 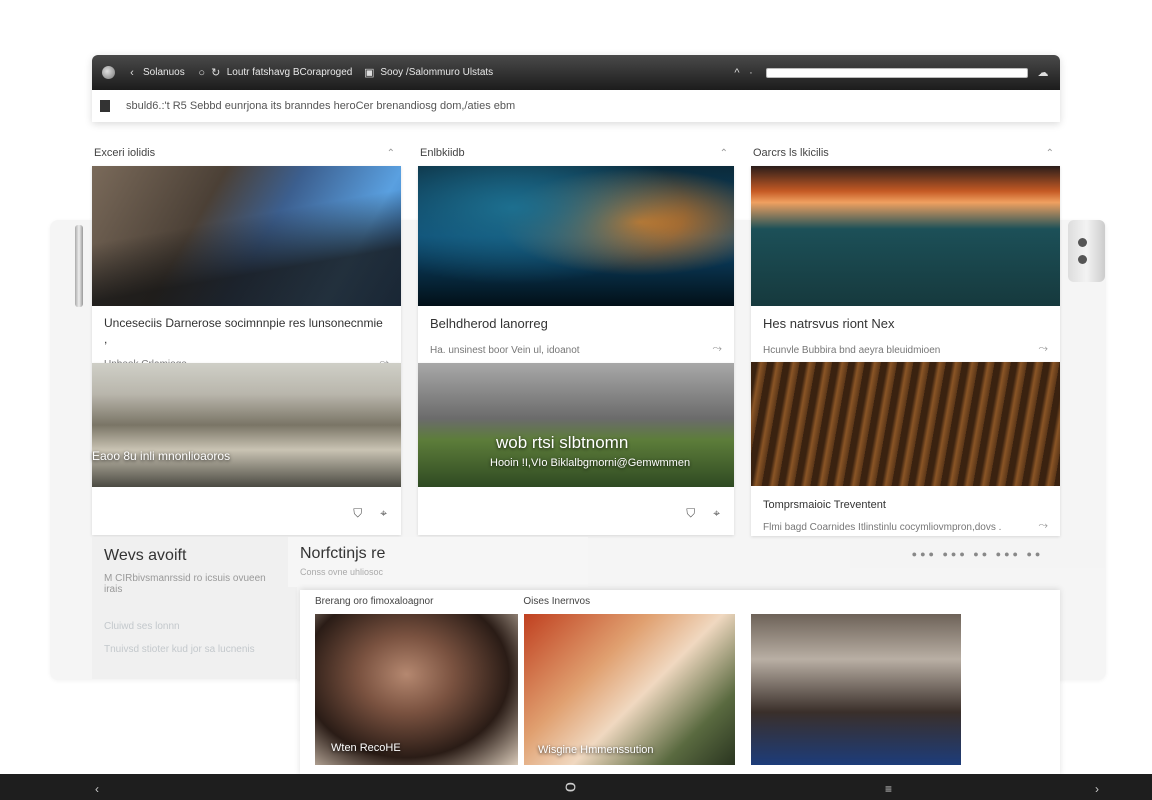 I want to click on stop-icon: ○, so click(x=202, y=73).